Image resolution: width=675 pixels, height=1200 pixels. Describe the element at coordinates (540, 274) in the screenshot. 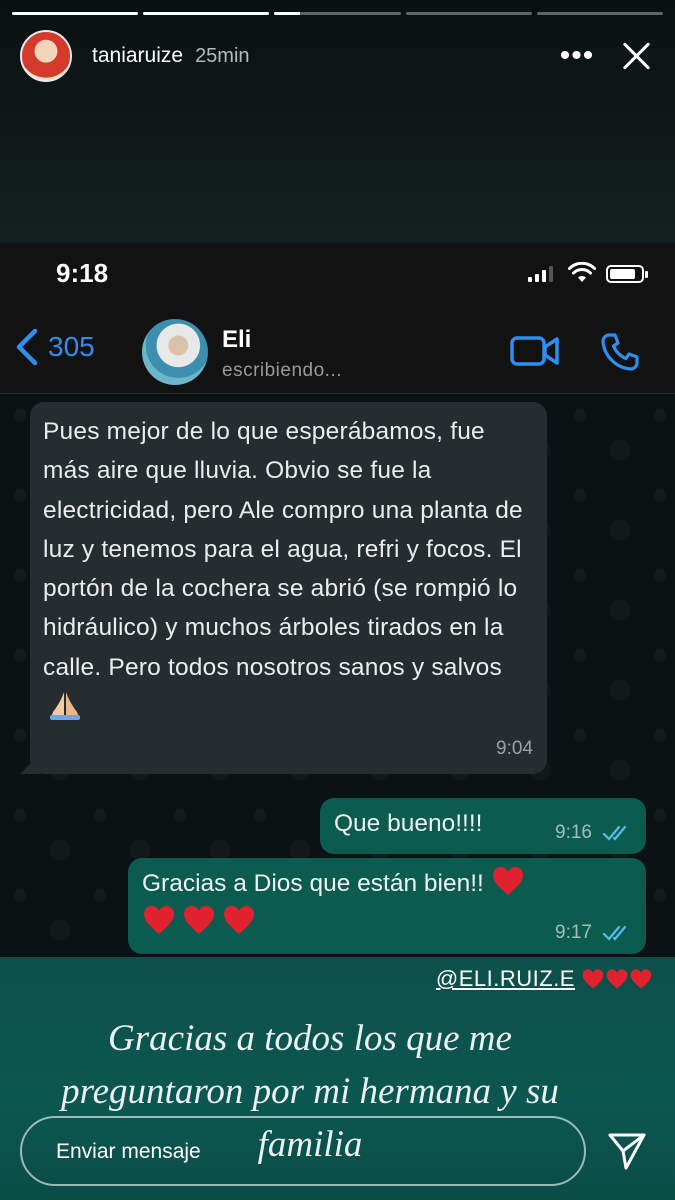

I see `cellular-signal-icon` at that location.